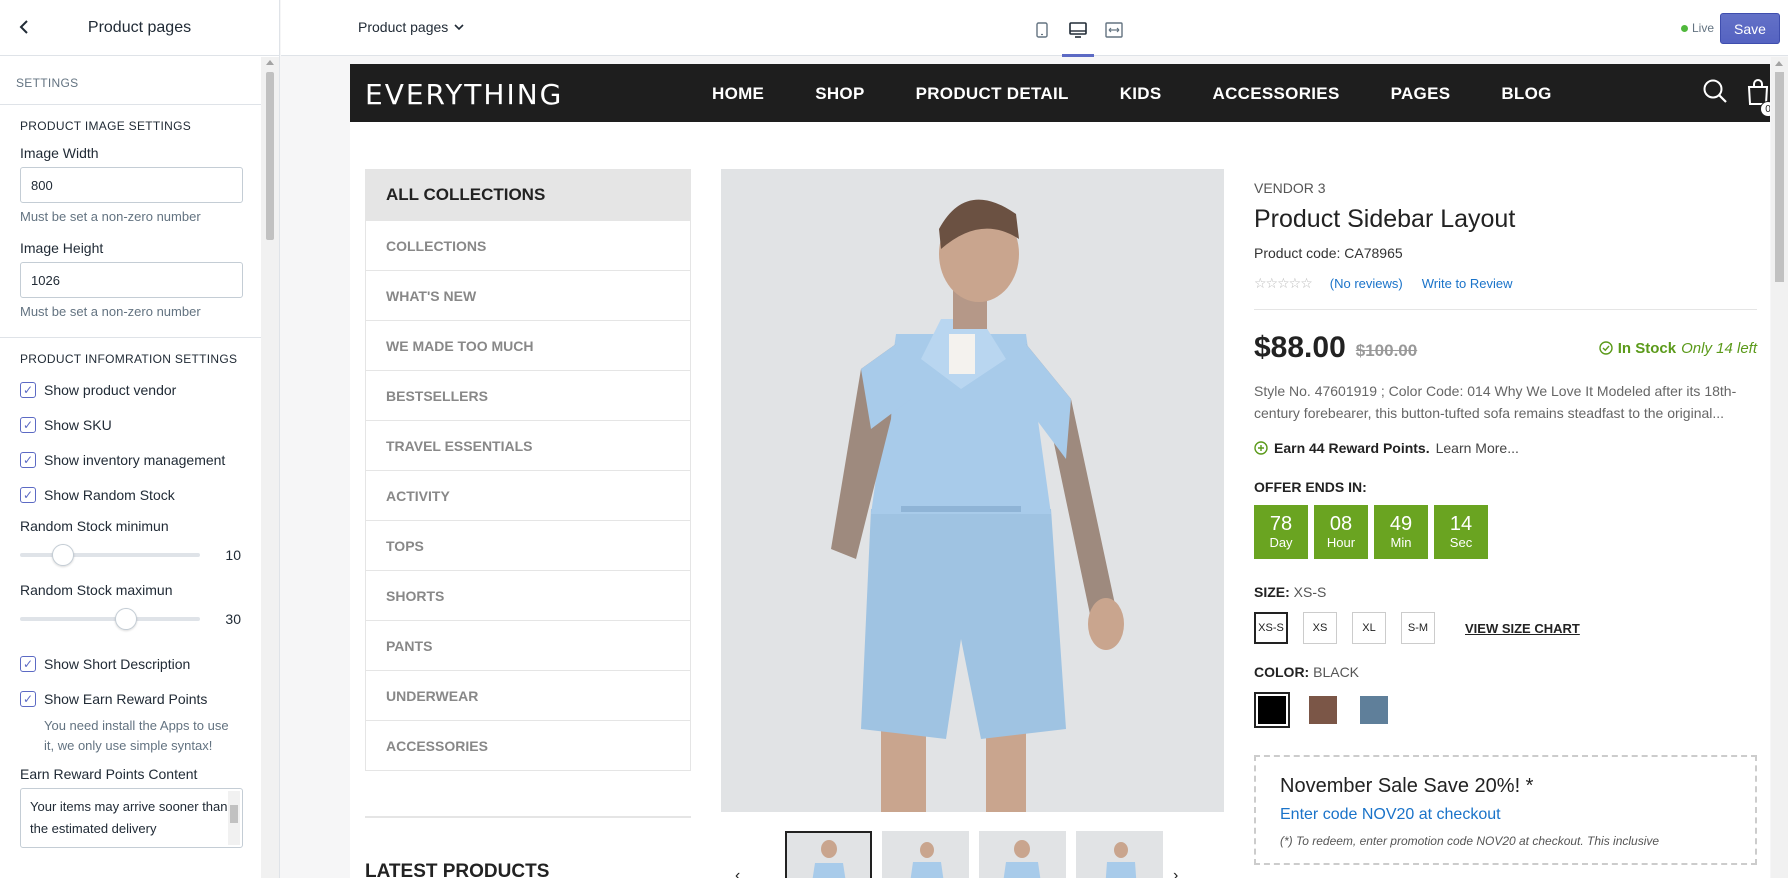 The height and width of the screenshot is (878, 1788). Describe the element at coordinates (1505, 592) in the screenshot. I see `size-label-row: SIZE: XS-S` at that location.